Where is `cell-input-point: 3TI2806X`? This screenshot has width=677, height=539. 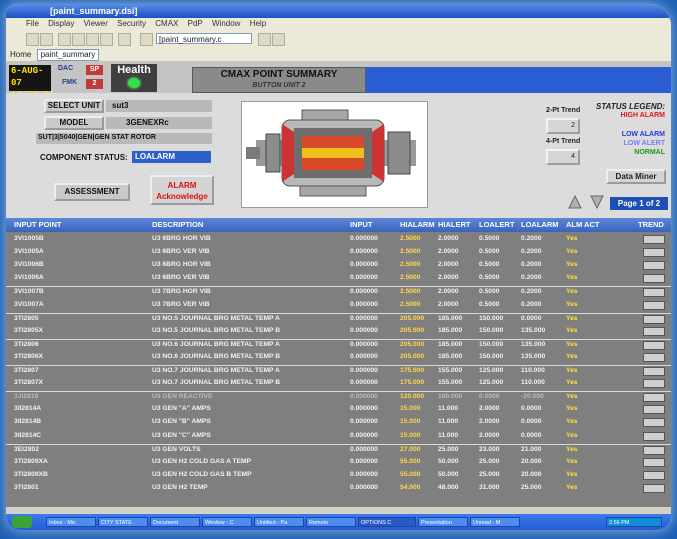 cell-input-point: 3TI2806X is located at coordinates (28, 356).